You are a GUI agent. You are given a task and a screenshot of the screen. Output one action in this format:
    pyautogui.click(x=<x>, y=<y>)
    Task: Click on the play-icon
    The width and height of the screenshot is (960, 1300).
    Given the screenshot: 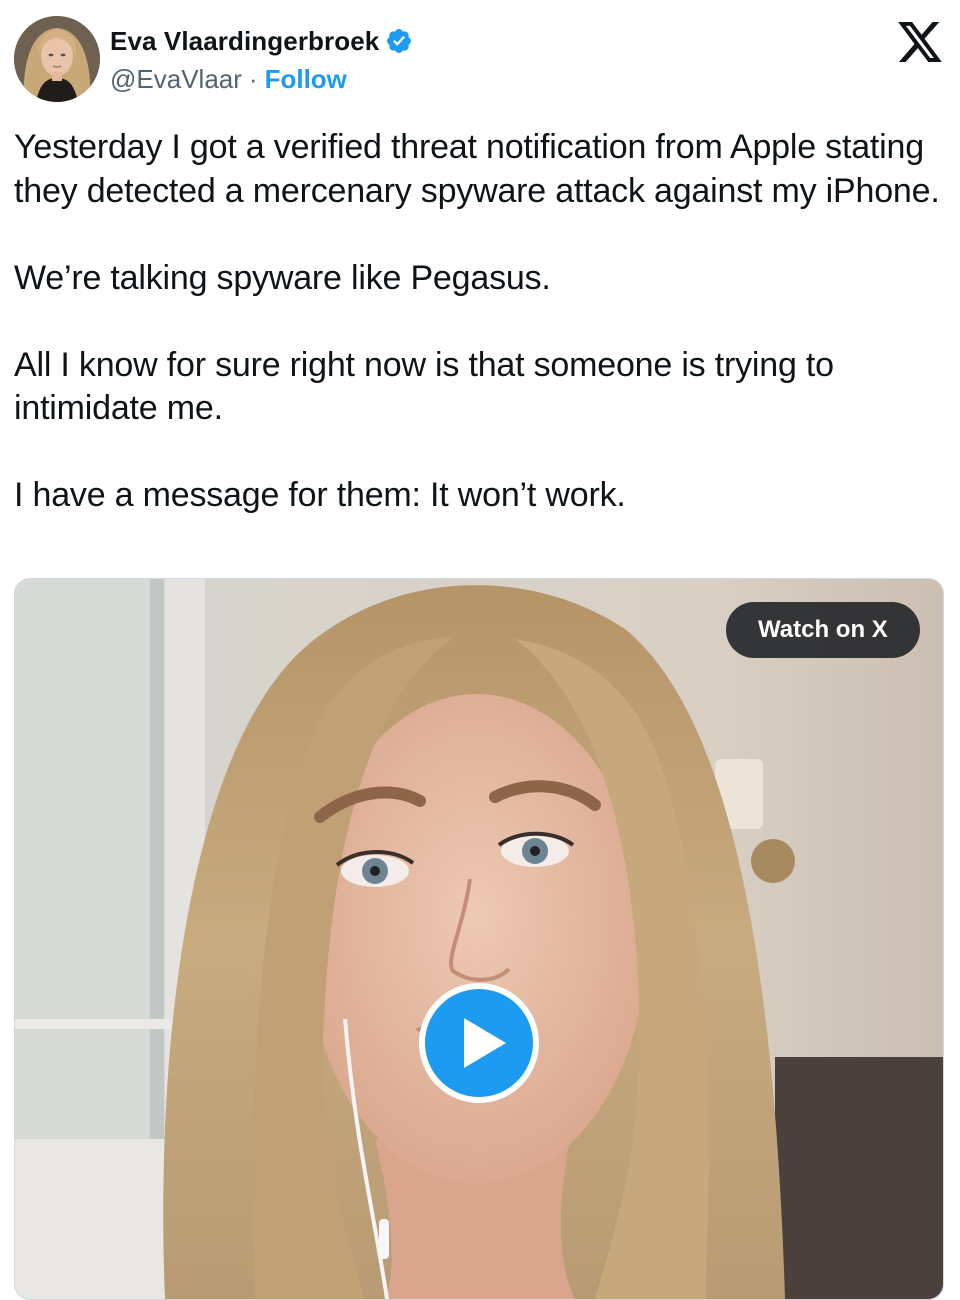 What is the action you would take?
    pyautogui.click(x=479, y=1043)
    